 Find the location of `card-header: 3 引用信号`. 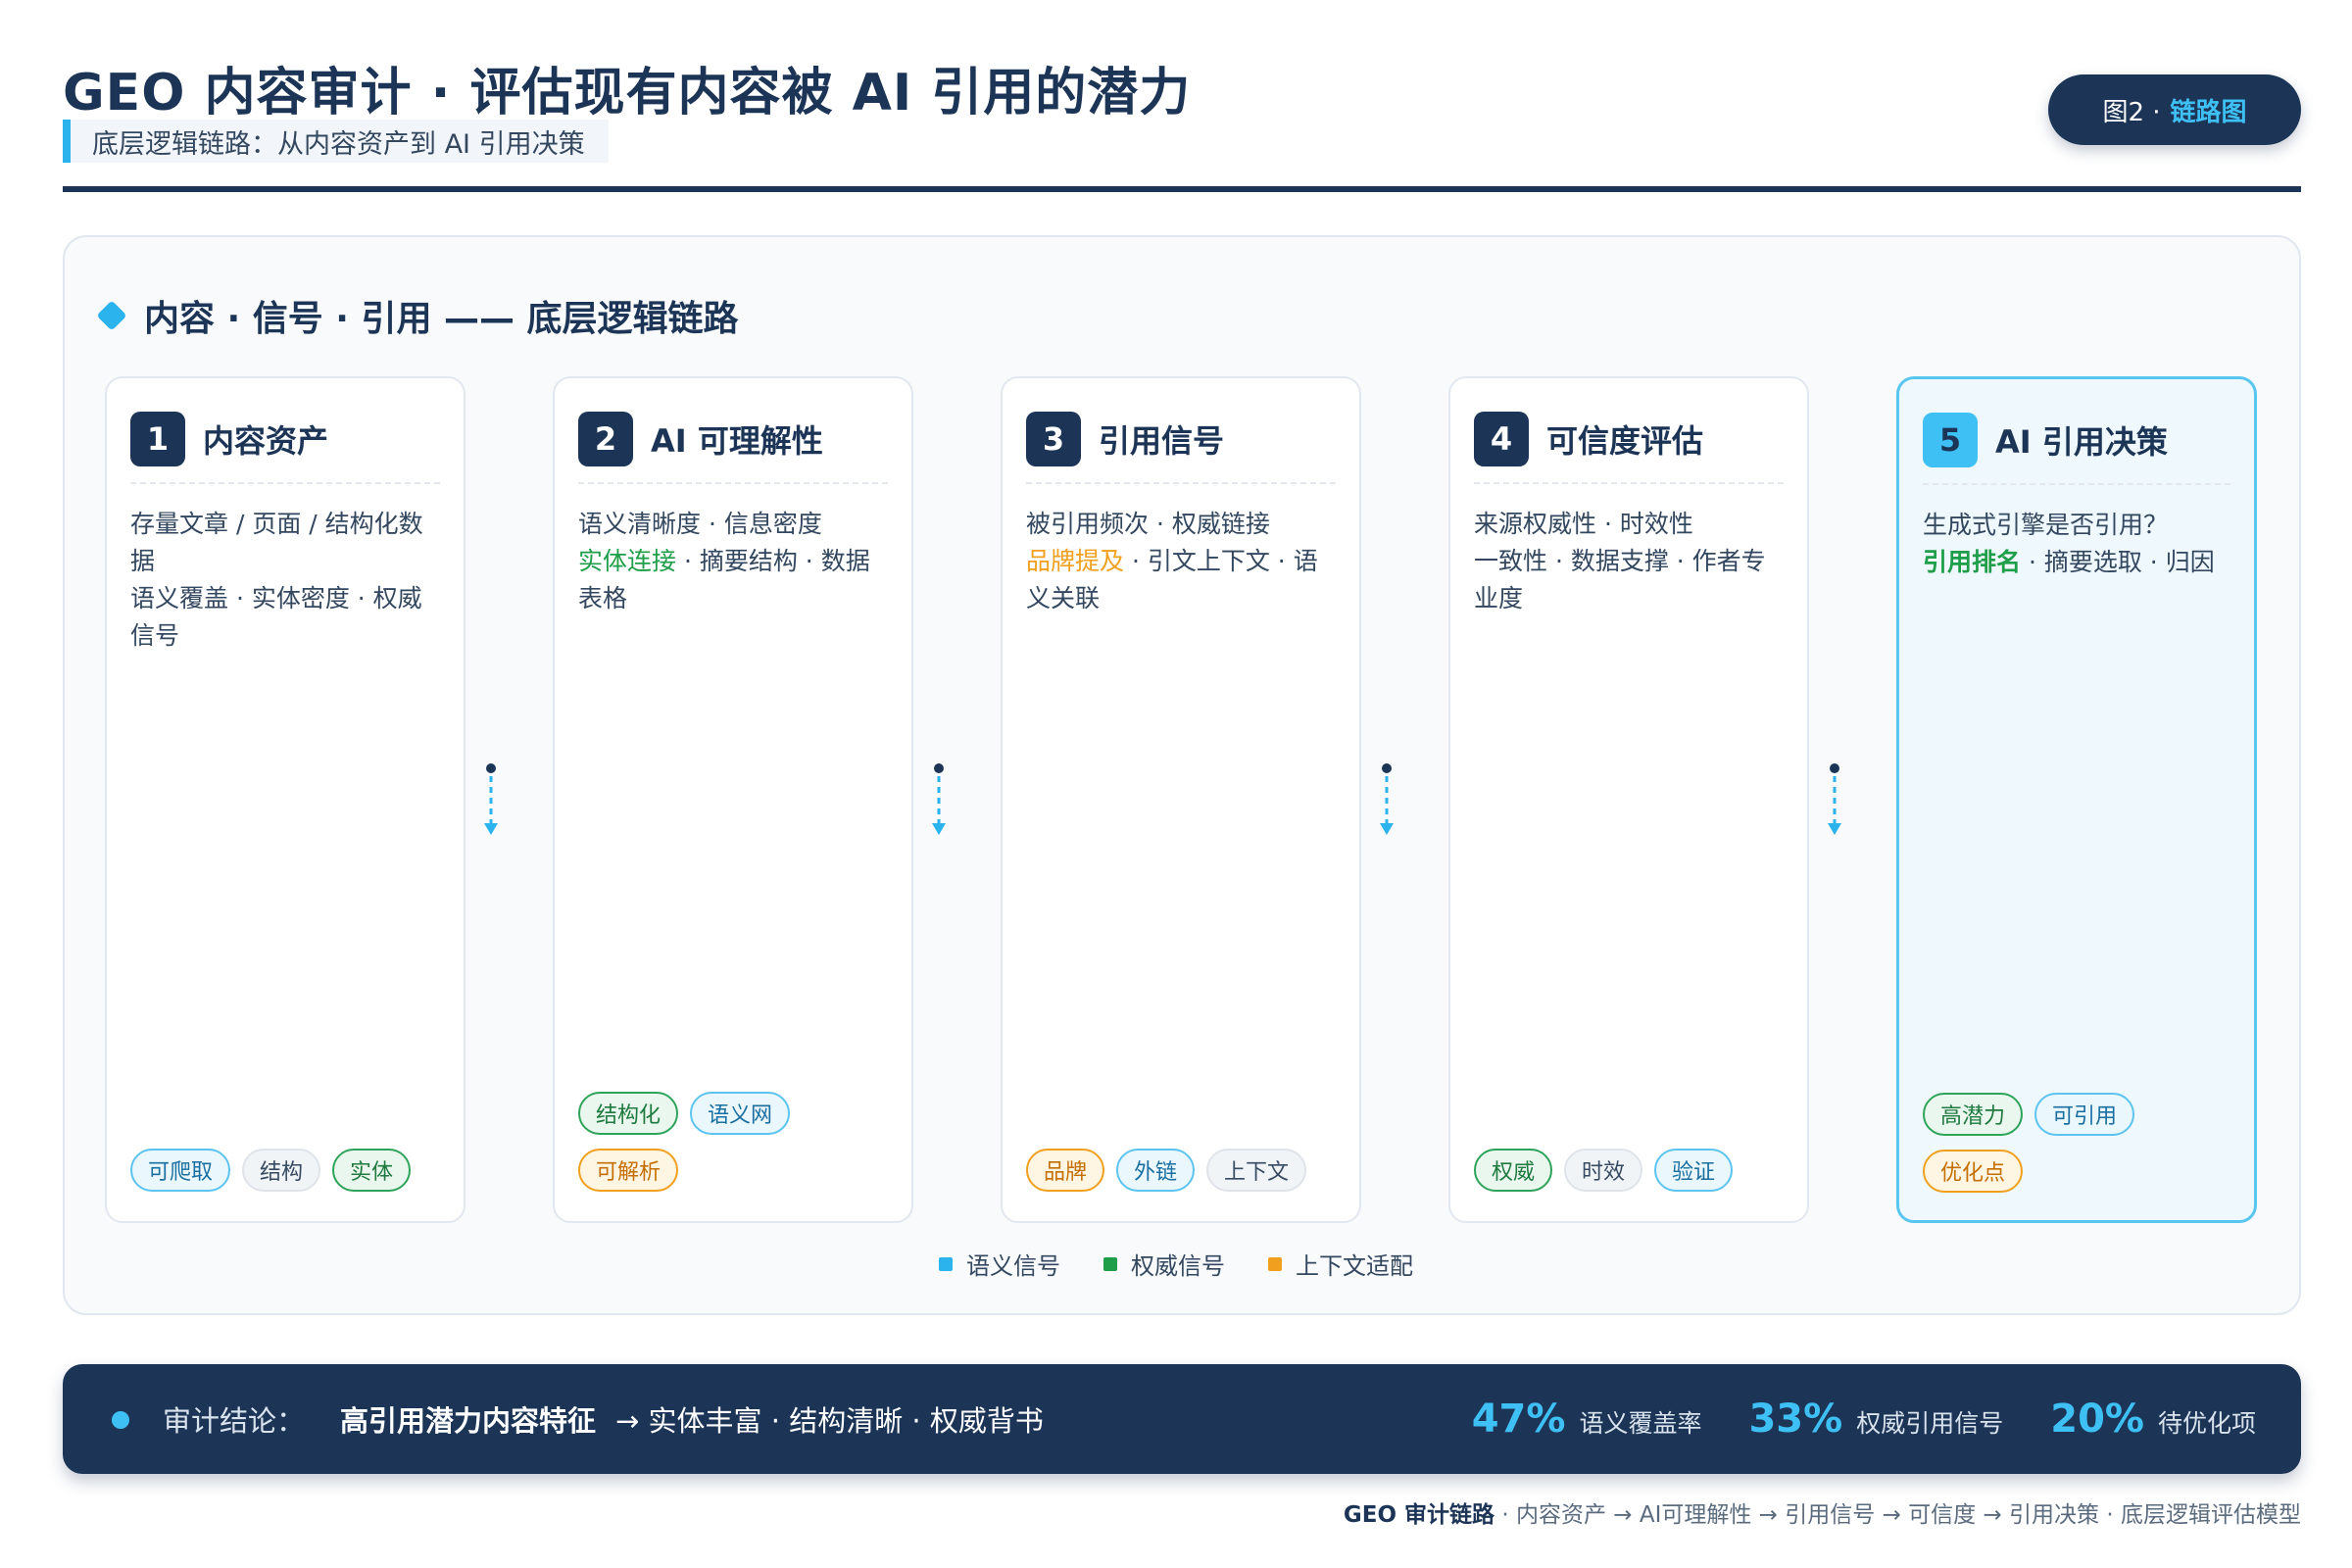

card-header: 3 引用信号 is located at coordinates (1125, 439).